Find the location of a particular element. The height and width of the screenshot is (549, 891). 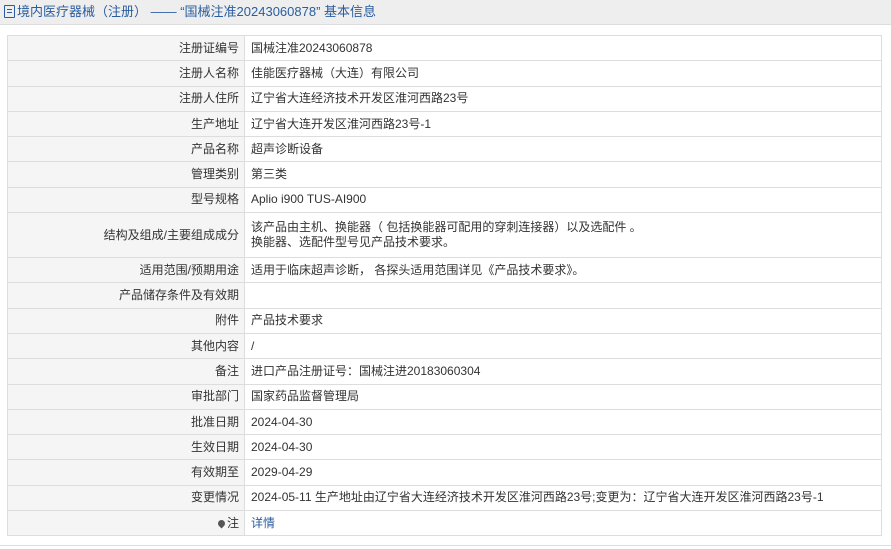

row-label-effective-date: 生效日期 is located at coordinates (126, 447).